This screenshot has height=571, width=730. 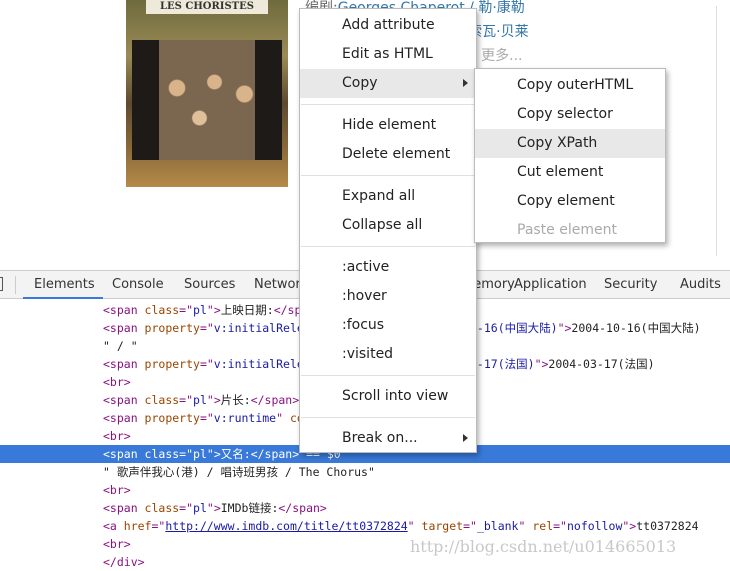 What do you see at coordinates (396, 154) in the screenshot?
I see `menu-item-label: Delete element` at bounding box center [396, 154].